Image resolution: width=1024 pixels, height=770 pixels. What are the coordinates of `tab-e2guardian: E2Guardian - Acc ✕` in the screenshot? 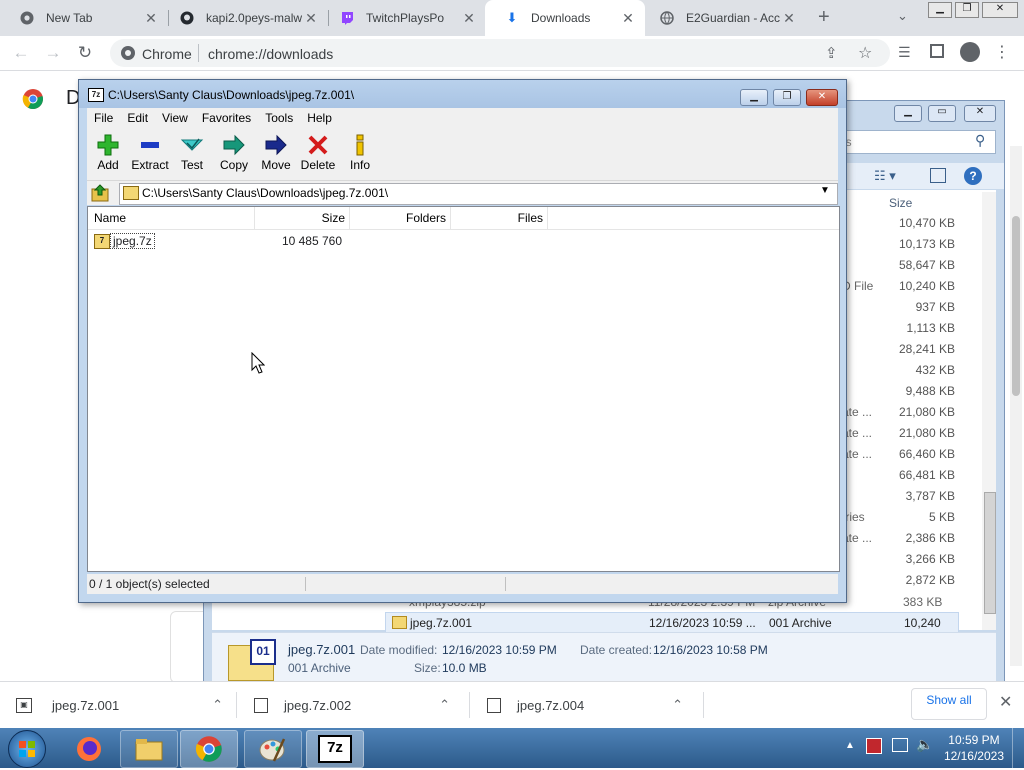 It's located at (723, 18).